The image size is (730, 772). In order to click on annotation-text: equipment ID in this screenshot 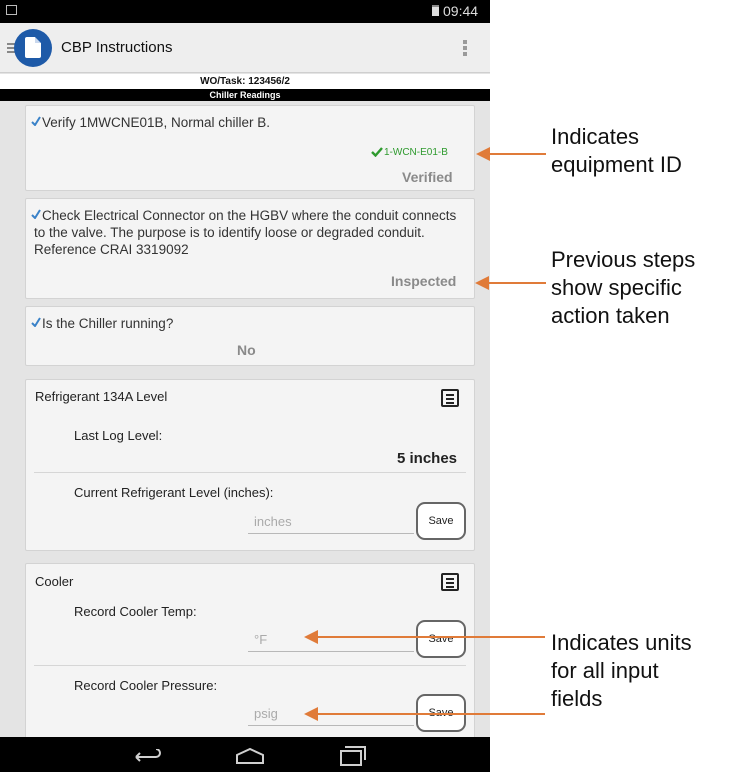, I will do `click(616, 164)`.